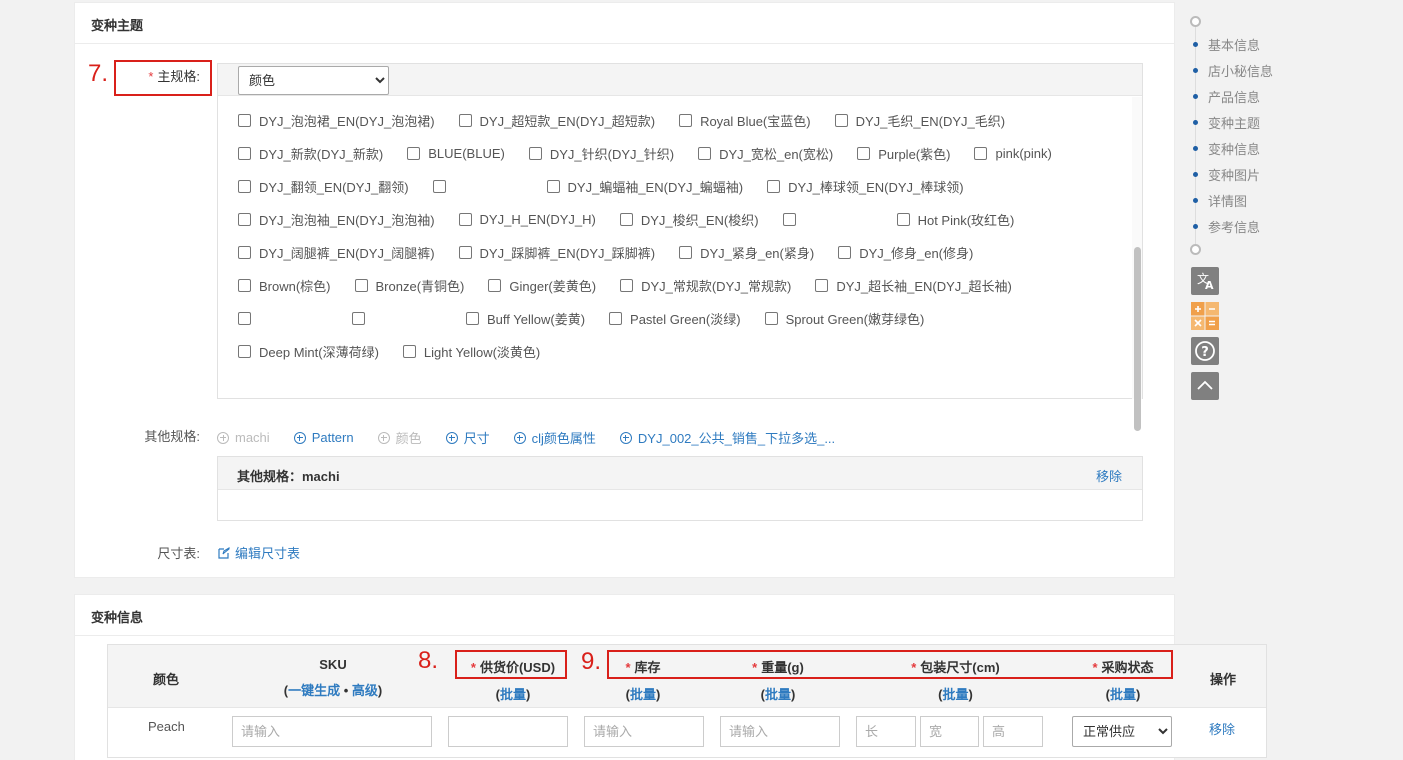  What do you see at coordinates (336, 252) in the screenshot?
I see `color-option: DYJ_阔腿裤_EN(DYJ_阔腿裤)` at bounding box center [336, 252].